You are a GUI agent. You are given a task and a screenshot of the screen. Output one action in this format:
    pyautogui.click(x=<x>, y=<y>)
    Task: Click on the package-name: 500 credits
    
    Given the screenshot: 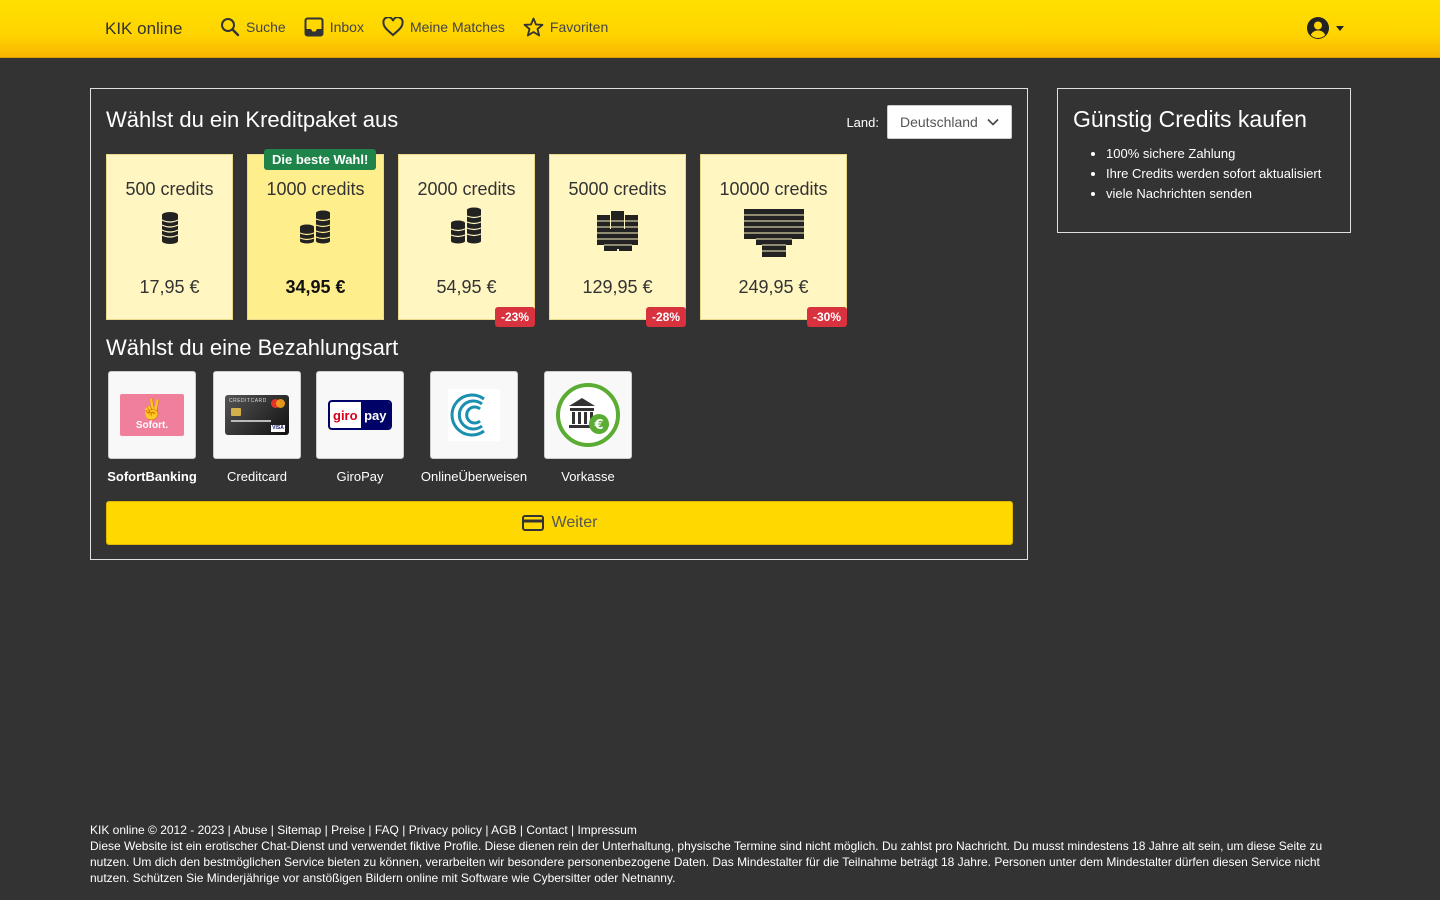 What is the action you would take?
    pyautogui.click(x=169, y=189)
    